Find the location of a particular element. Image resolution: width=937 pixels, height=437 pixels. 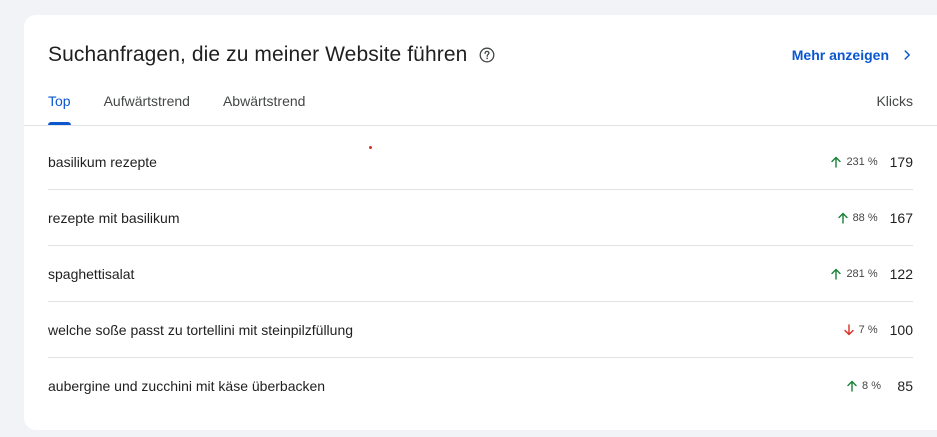

trend-change: 8 % is located at coordinates (863, 386).